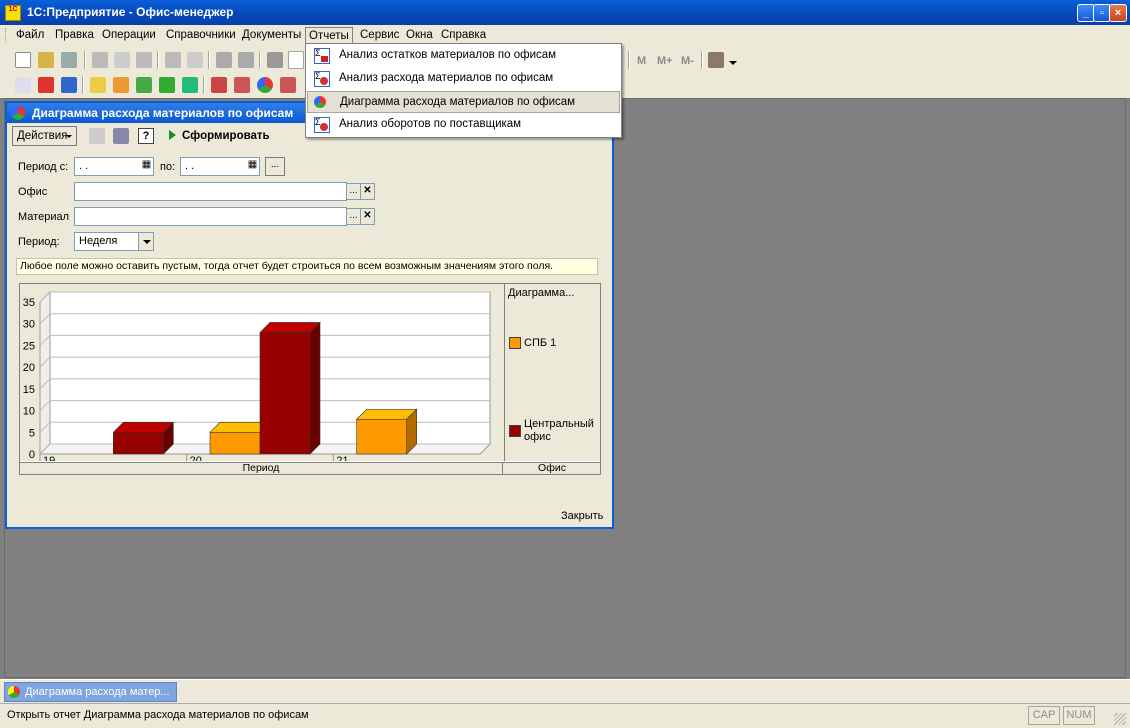  I want to click on office-clear-icon: ✕, so click(367, 191).